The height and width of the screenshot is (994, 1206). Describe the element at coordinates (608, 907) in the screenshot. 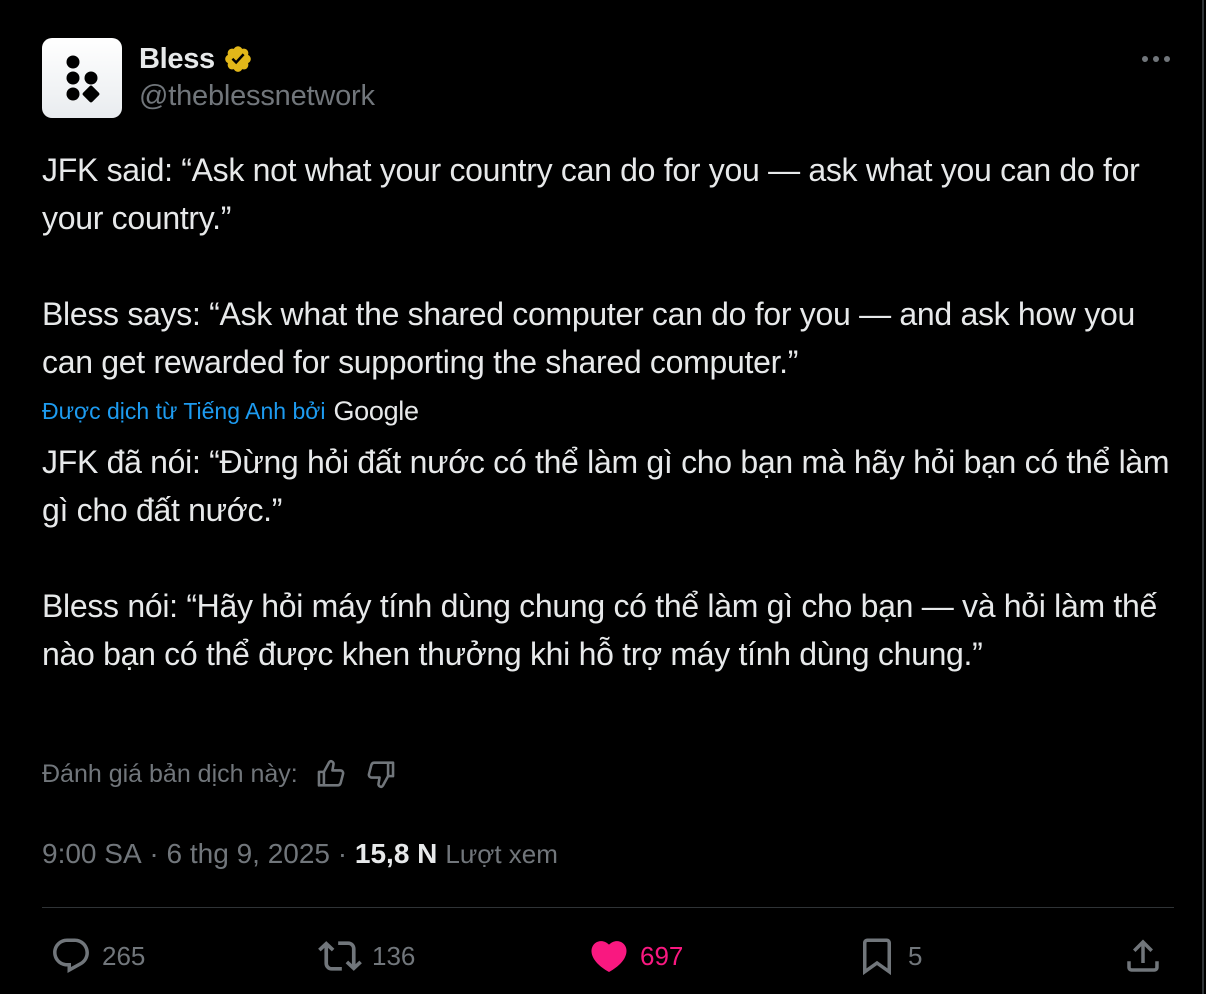

I see `divider` at that location.